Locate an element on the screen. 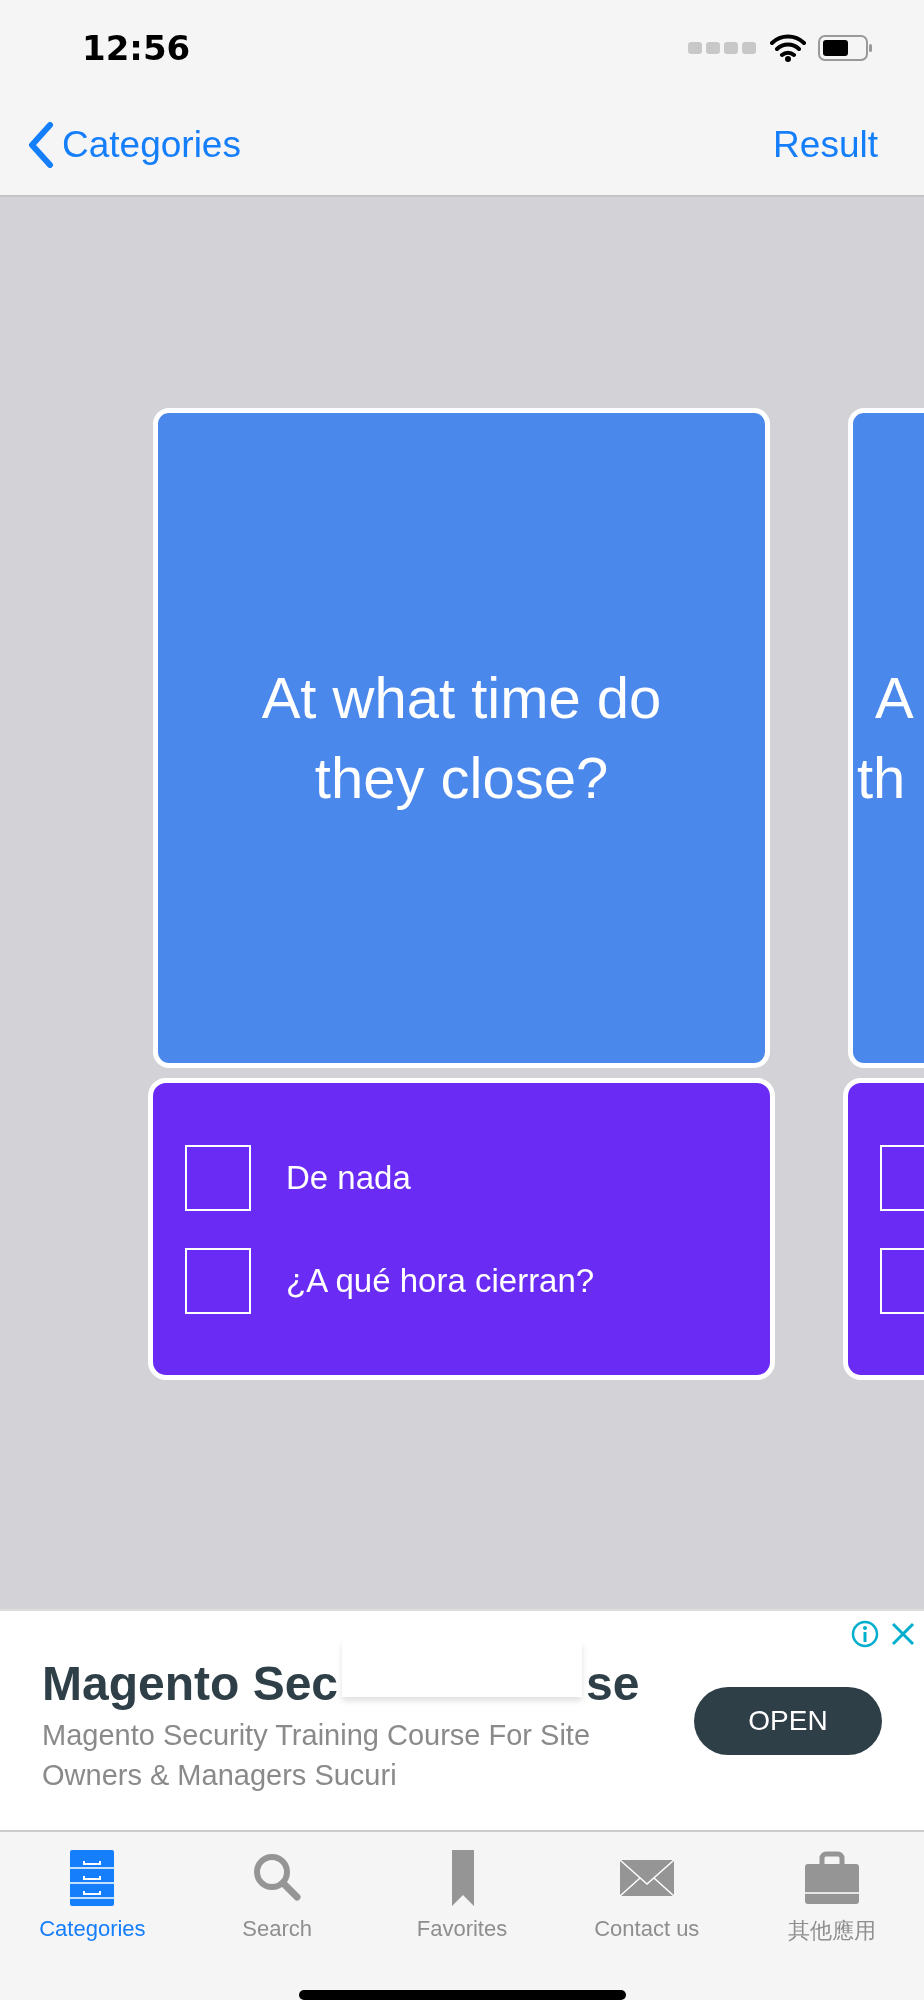 The width and height of the screenshot is (924, 2000). tab-item: Categories is located at coordinates (92, 1897).